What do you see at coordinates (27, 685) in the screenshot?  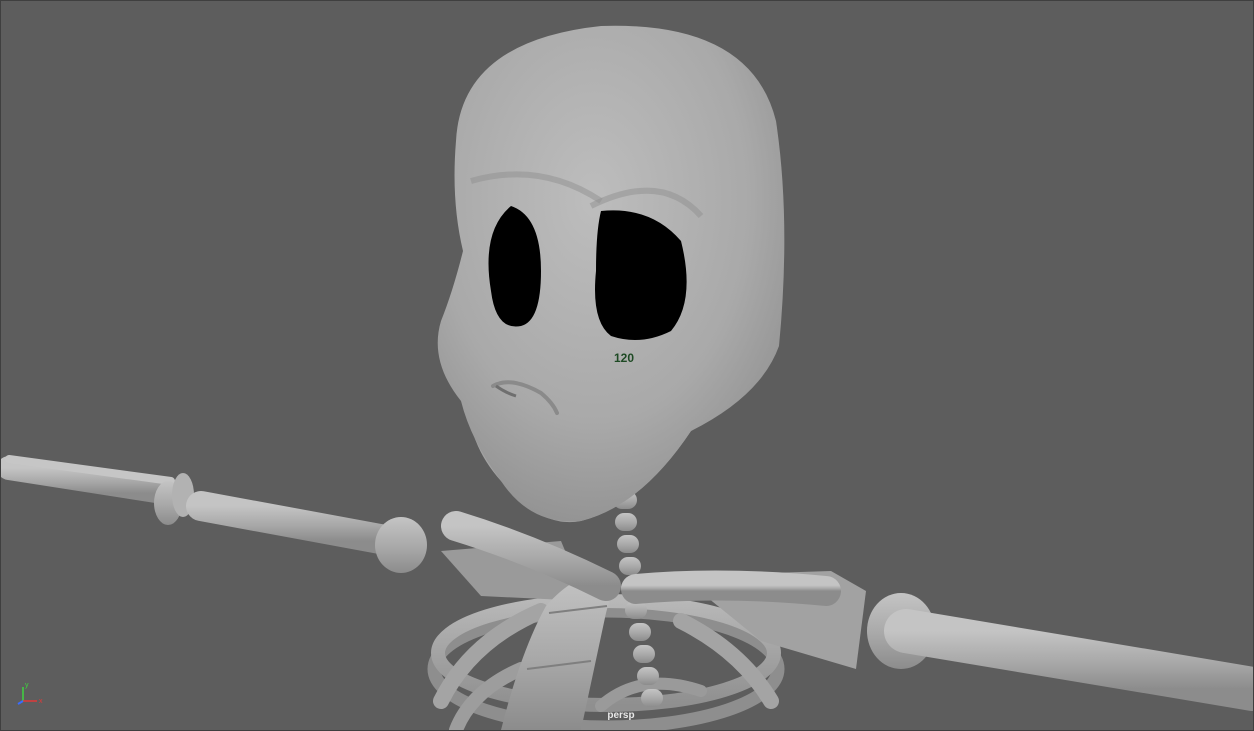 I see `axis-y-label: y` at bounding box center [27, 685].